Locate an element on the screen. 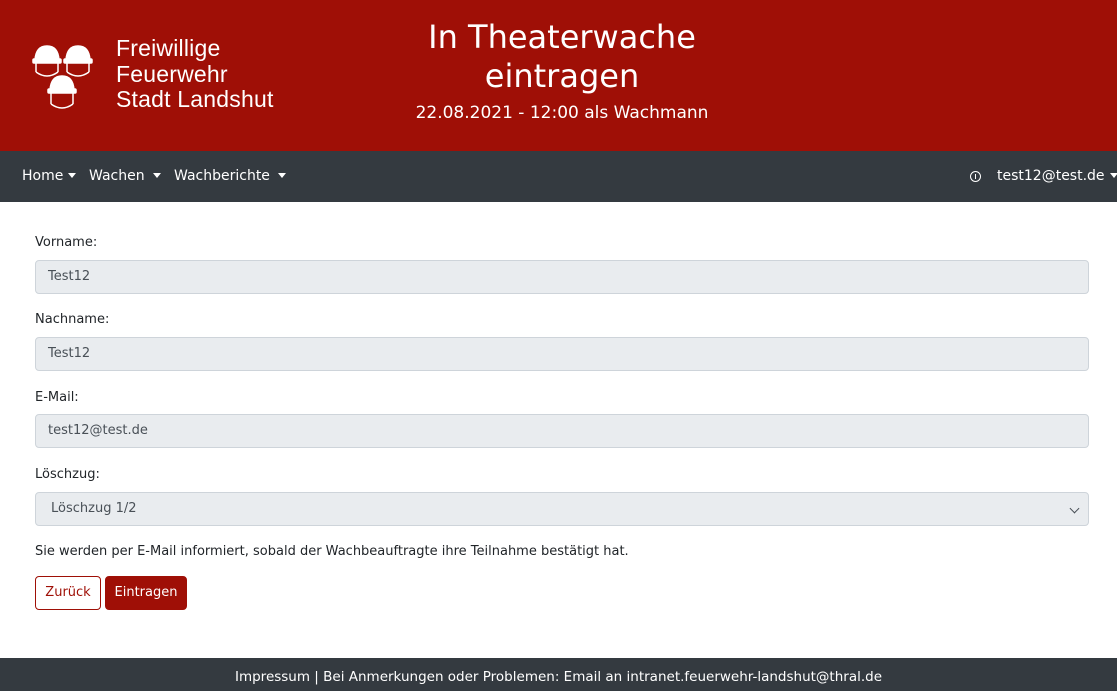 The width and height of the screenshot is (1117, 691). chevron-down-icon is located at coordinates (1074, 508).